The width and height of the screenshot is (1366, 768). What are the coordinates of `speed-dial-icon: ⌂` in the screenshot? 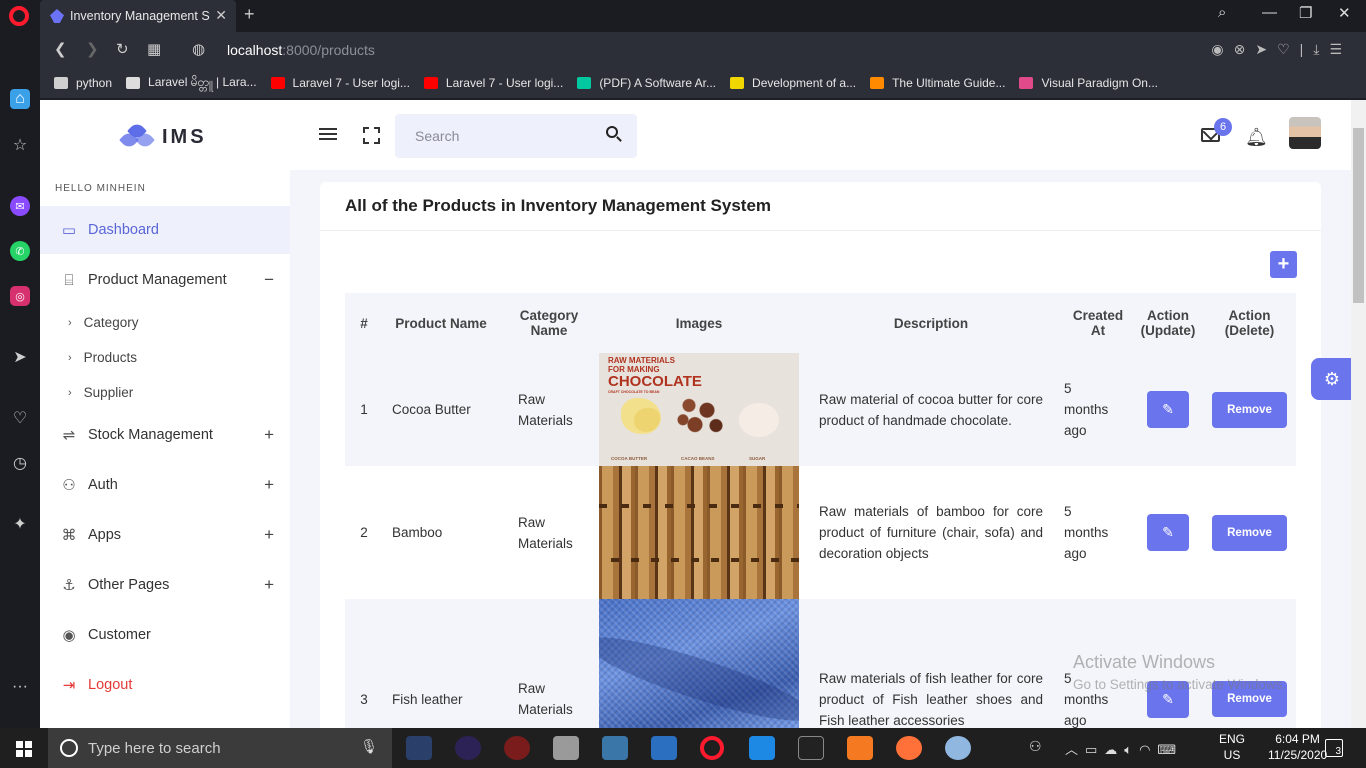 It's located at (20, 99).